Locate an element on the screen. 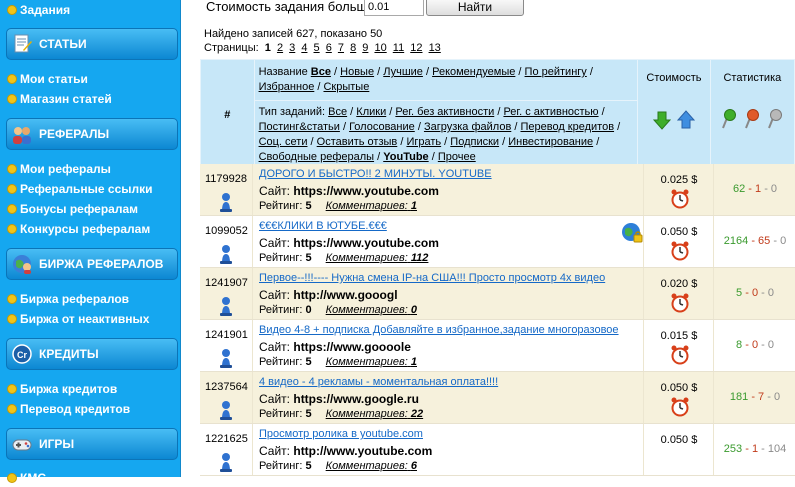 Image resolution: width=795 pixels, height=487 pixels. page-link: 11 is located at coordinates (398, 48).